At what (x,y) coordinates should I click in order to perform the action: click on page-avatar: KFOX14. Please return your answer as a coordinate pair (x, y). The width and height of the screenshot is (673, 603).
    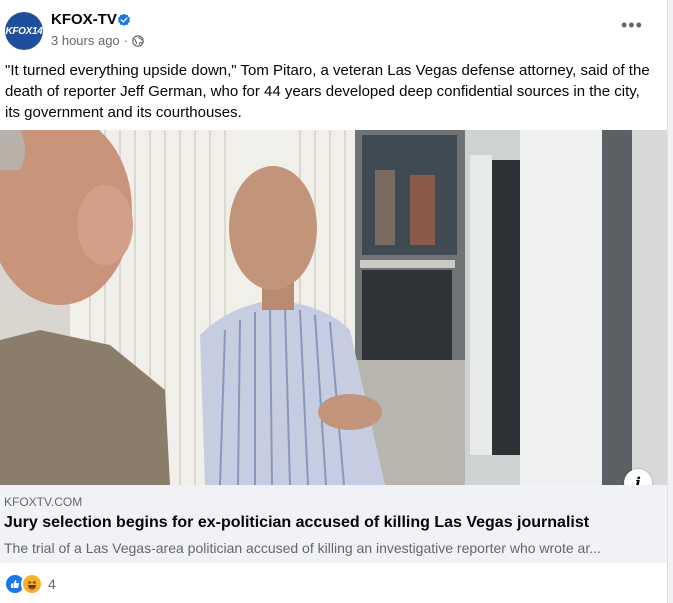
    Looking at the image, I should click on (24, 31).